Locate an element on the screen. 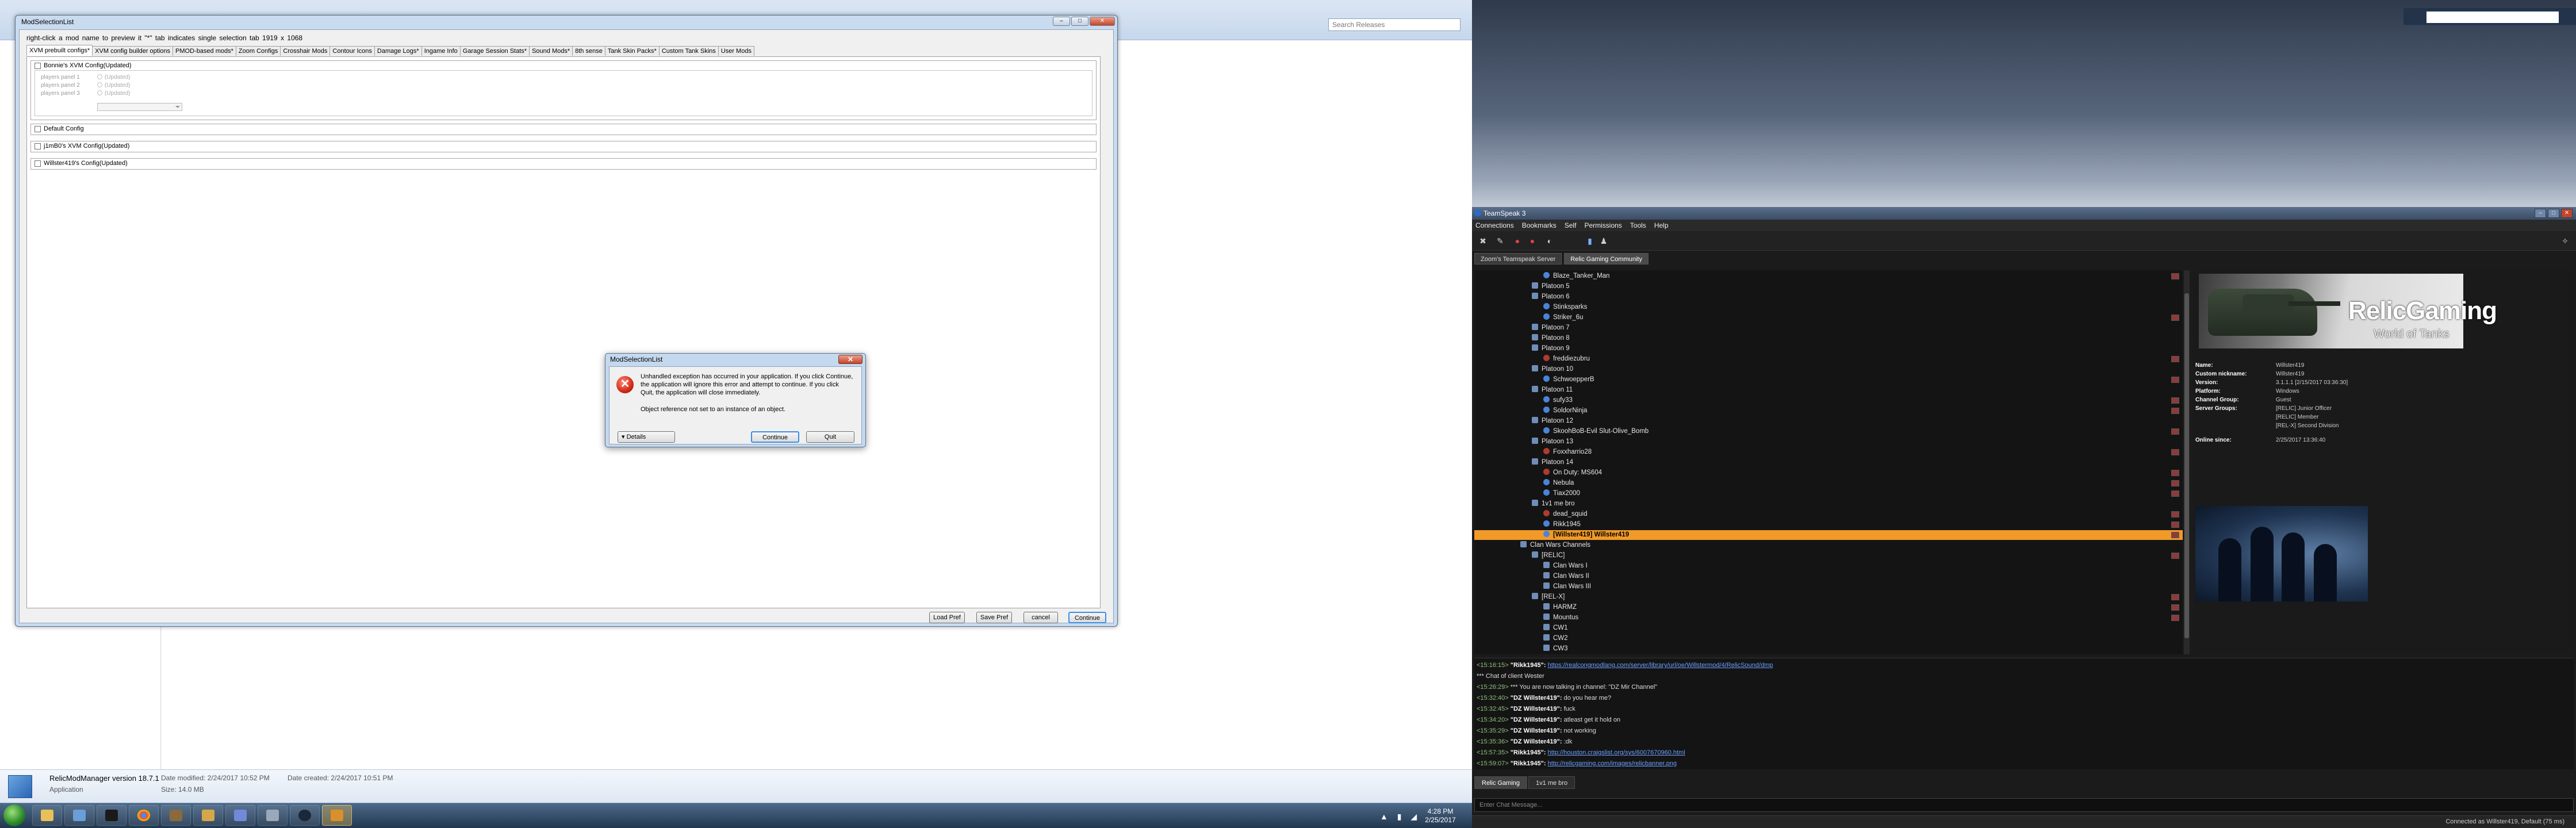 This screenshot has width=2576, height=828. tree-channel: Clan Wars III is located at coordinates (1567, 587).